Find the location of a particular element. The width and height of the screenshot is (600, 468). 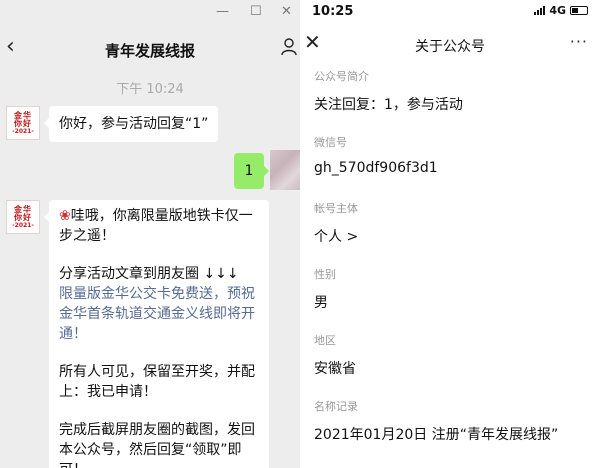

page-title: 关于公众号 is located at coordinates (450, 47).